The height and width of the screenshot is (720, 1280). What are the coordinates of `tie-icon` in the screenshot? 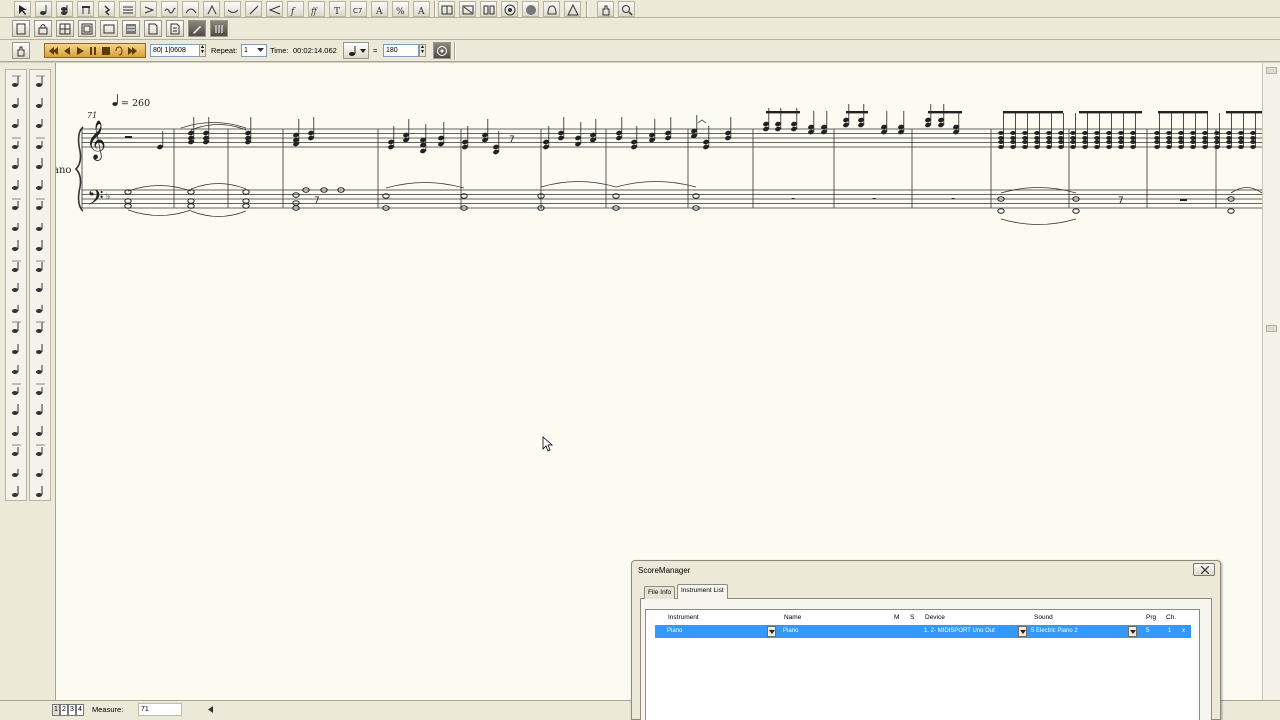 It's located at (16, 389).